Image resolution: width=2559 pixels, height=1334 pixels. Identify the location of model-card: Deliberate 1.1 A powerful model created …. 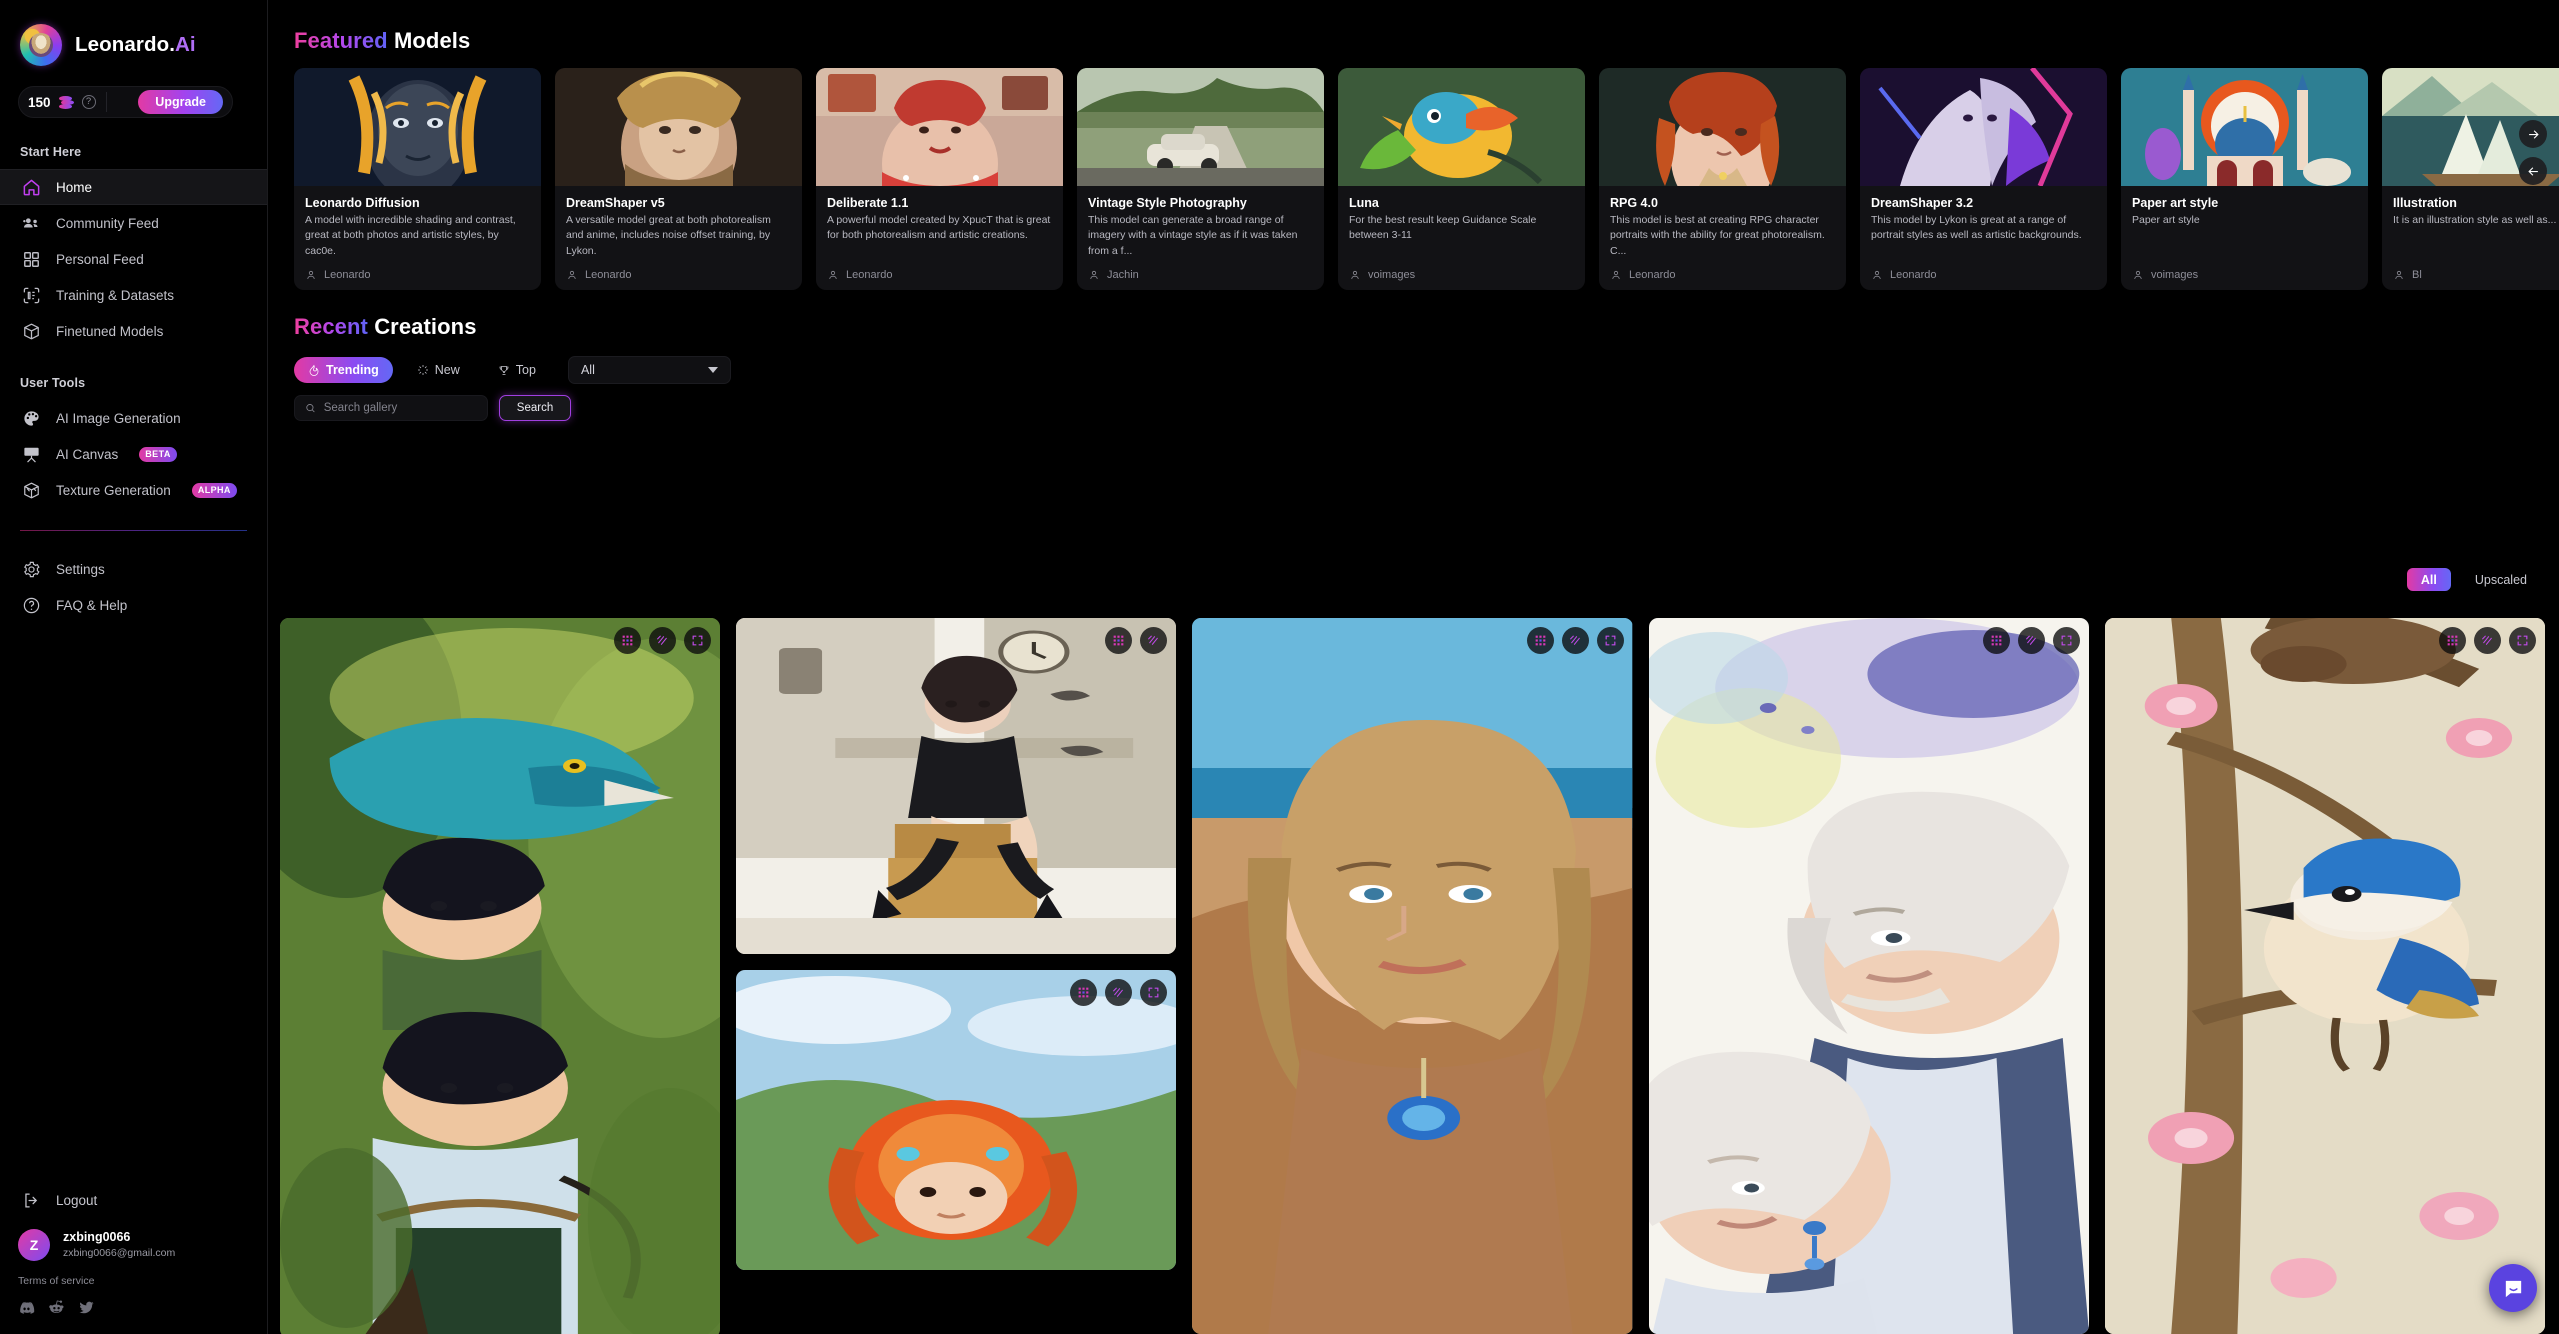
(939, 179).